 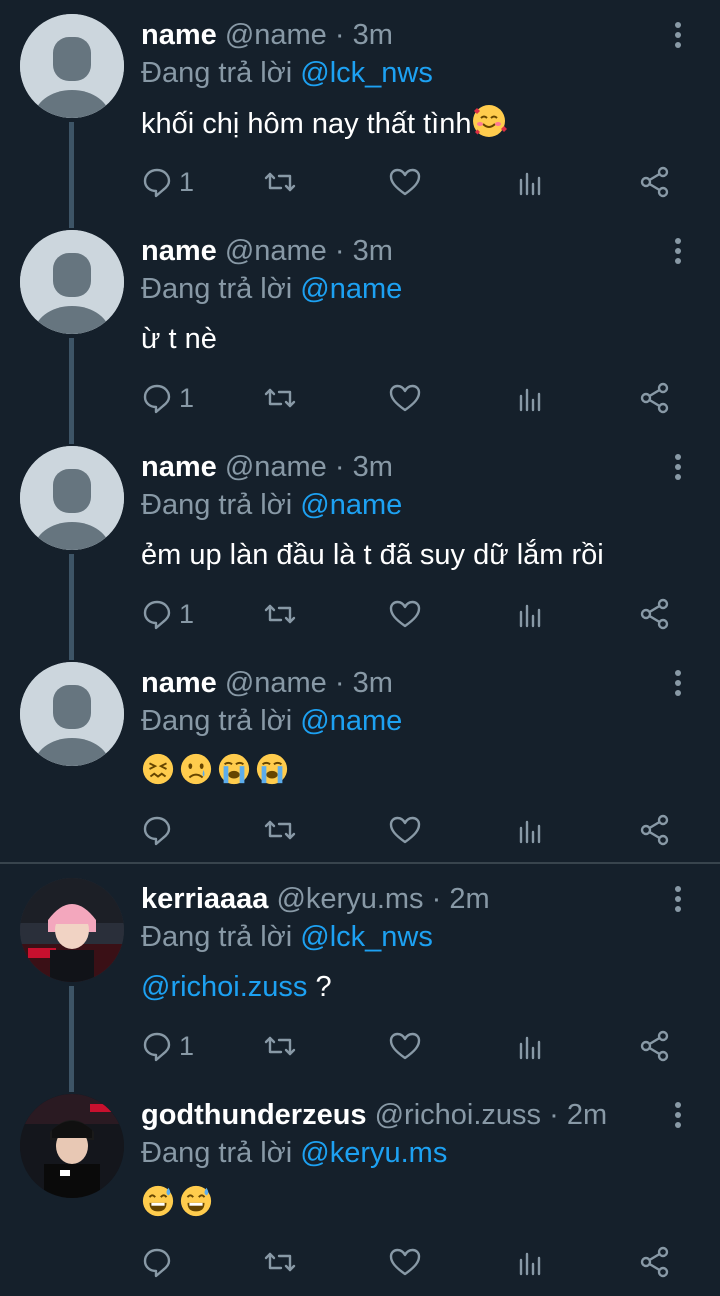 What do you see at coordinates (360, 614) in the screenshot?
I see `action-bar: 1` at bounding box center [360, 614].